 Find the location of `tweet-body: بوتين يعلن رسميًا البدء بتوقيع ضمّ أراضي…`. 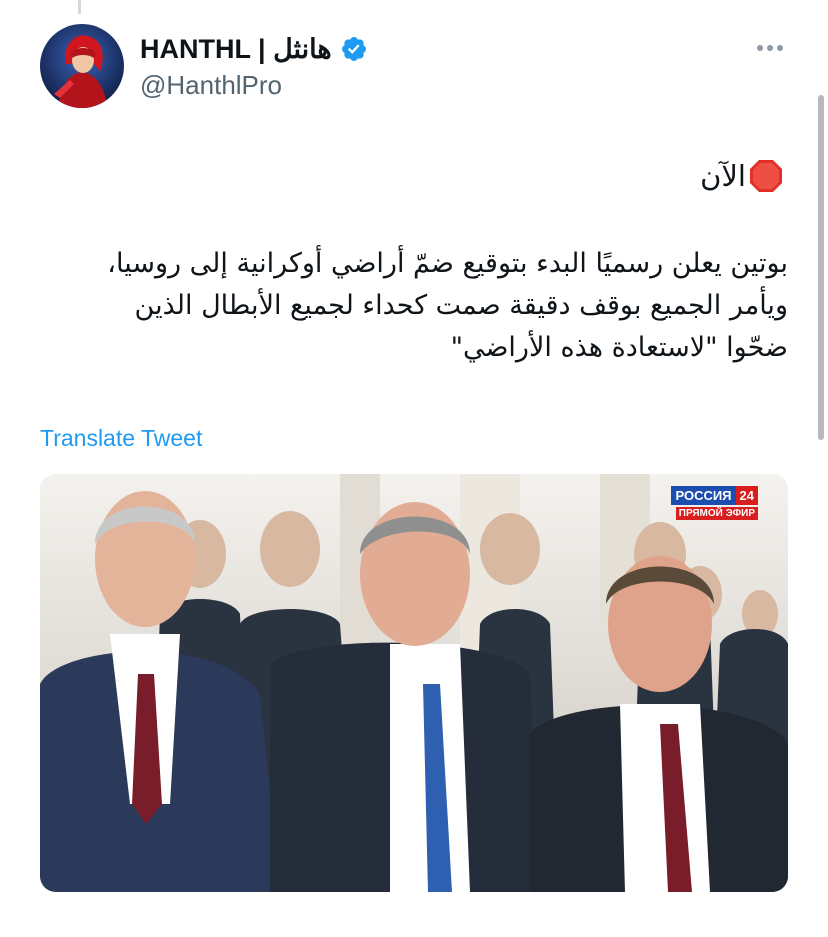

tweet-body: بوتين يعلن رسميًا البدء بتوقيع ضمّ أراضي… is located at coordinates (408, 306).